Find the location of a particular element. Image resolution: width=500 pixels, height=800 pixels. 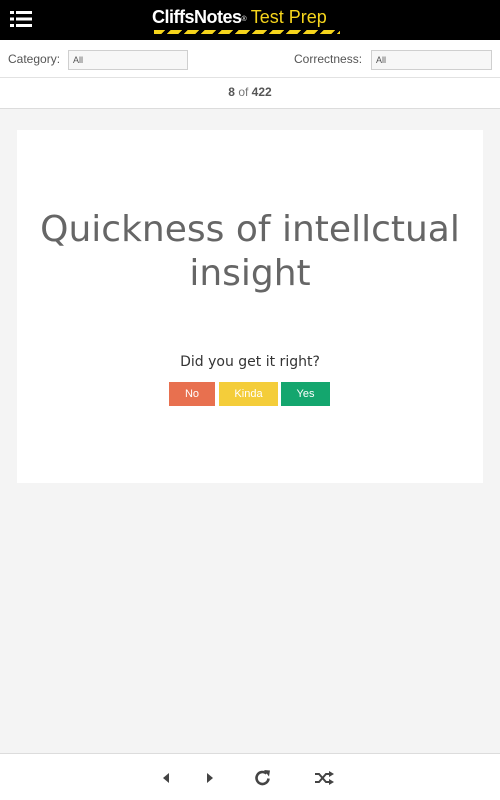

yes-button: Yes is located at coordinates (305, 394).